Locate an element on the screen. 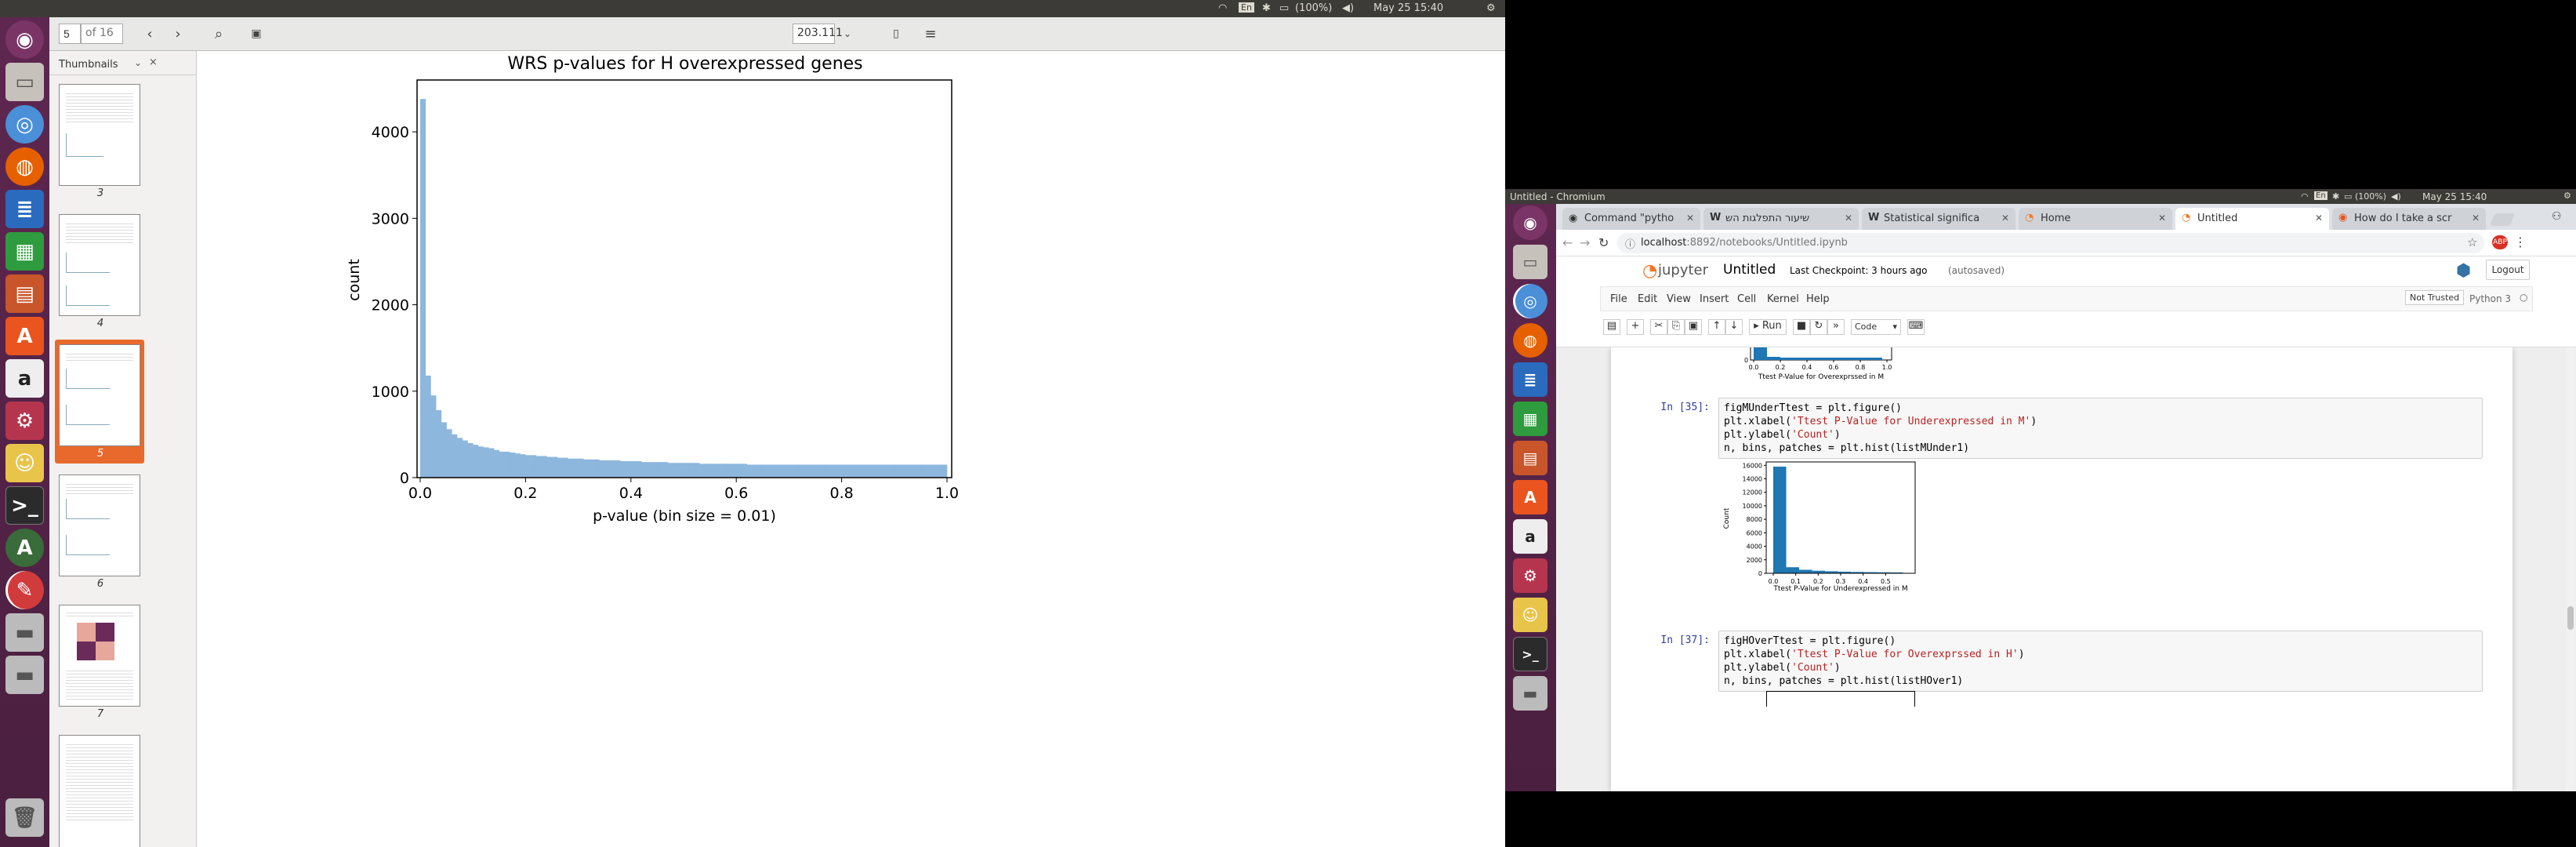 This screenshot has height=847, width=2576. logout-button: Logout is located at coordinates (2508, 270).